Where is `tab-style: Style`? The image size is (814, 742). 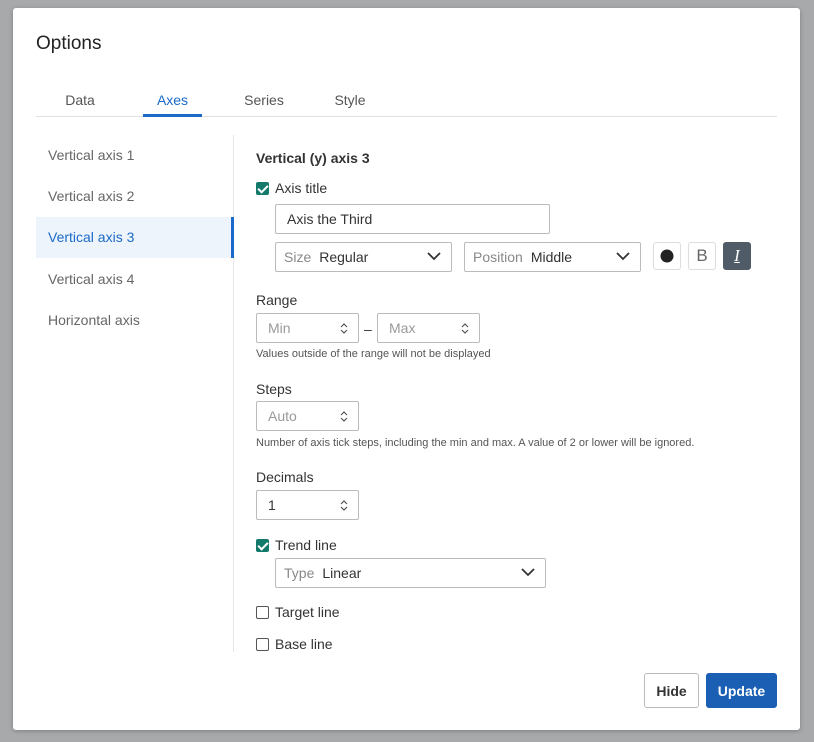
tab-style: Style is located at coordinates (350, 102).